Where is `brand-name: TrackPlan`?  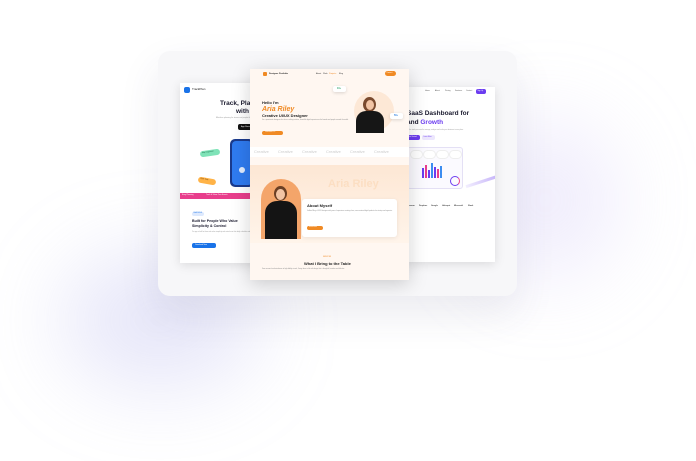 brand-name: TrackPlan is located at coordinates (199, 89).